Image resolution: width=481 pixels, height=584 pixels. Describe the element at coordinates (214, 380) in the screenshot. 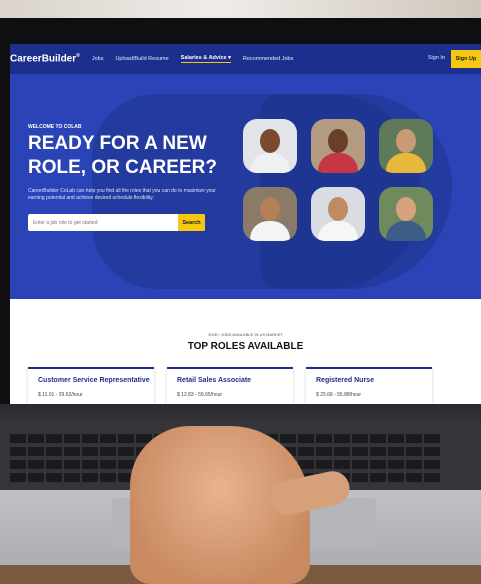

I see `role-title: Retail Sales Associate` at that location.